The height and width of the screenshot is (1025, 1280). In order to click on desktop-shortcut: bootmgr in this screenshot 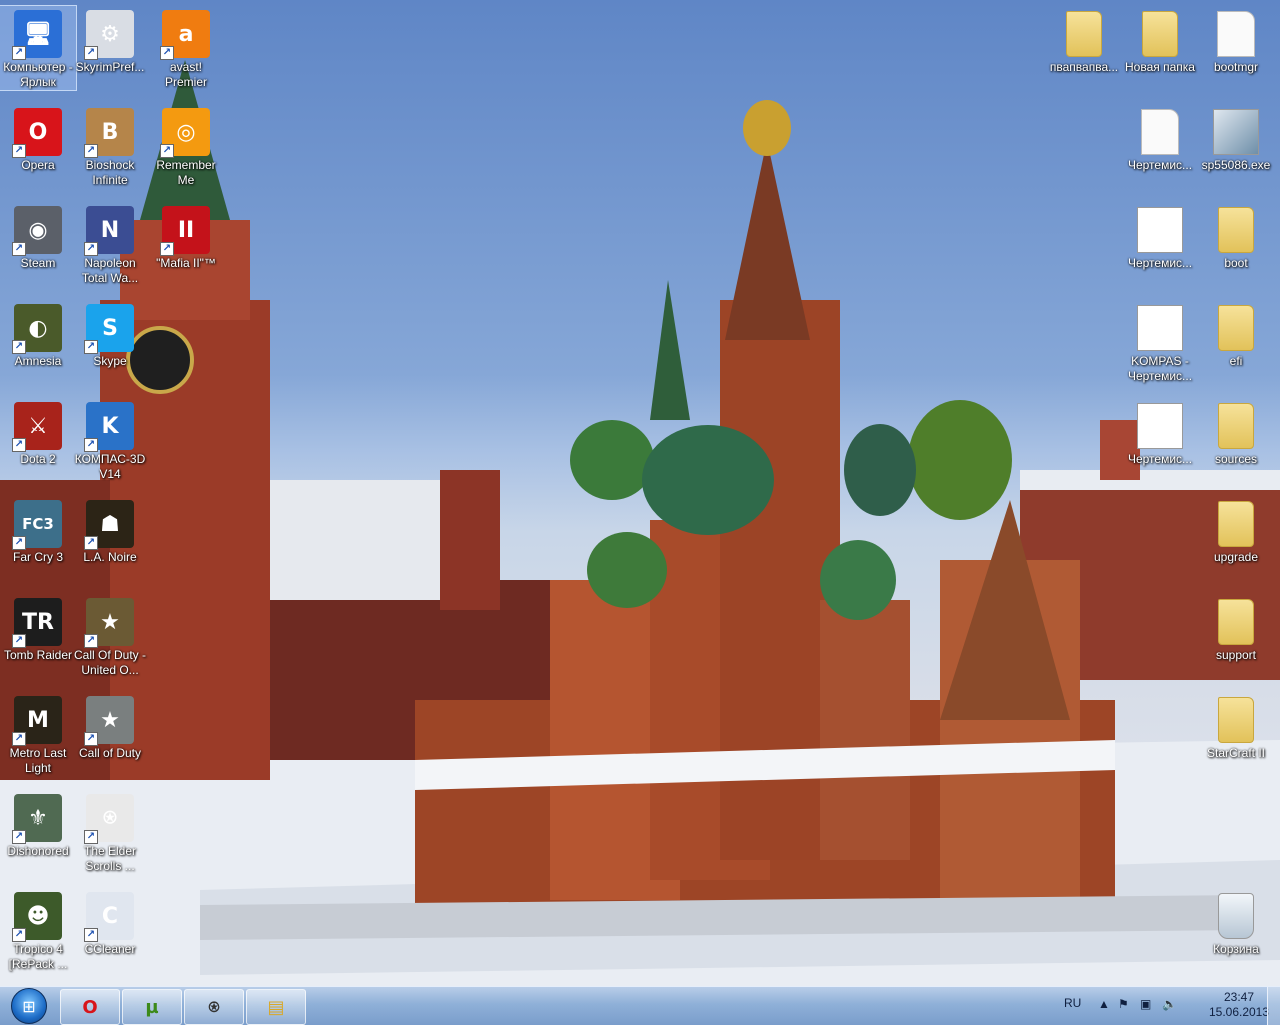, I will do `click(1236, 40)`.